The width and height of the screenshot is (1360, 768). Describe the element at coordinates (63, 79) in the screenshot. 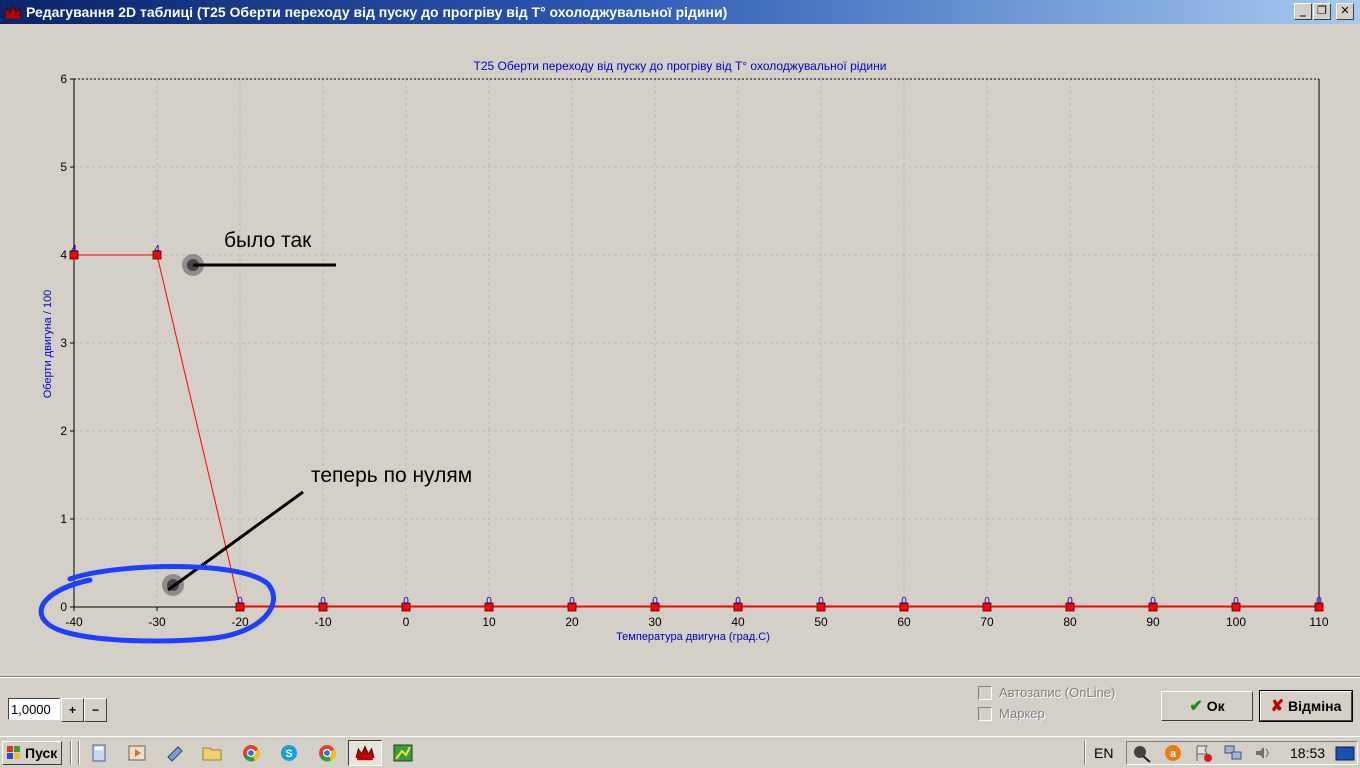

I see `y-tick-label: 6` at that location.